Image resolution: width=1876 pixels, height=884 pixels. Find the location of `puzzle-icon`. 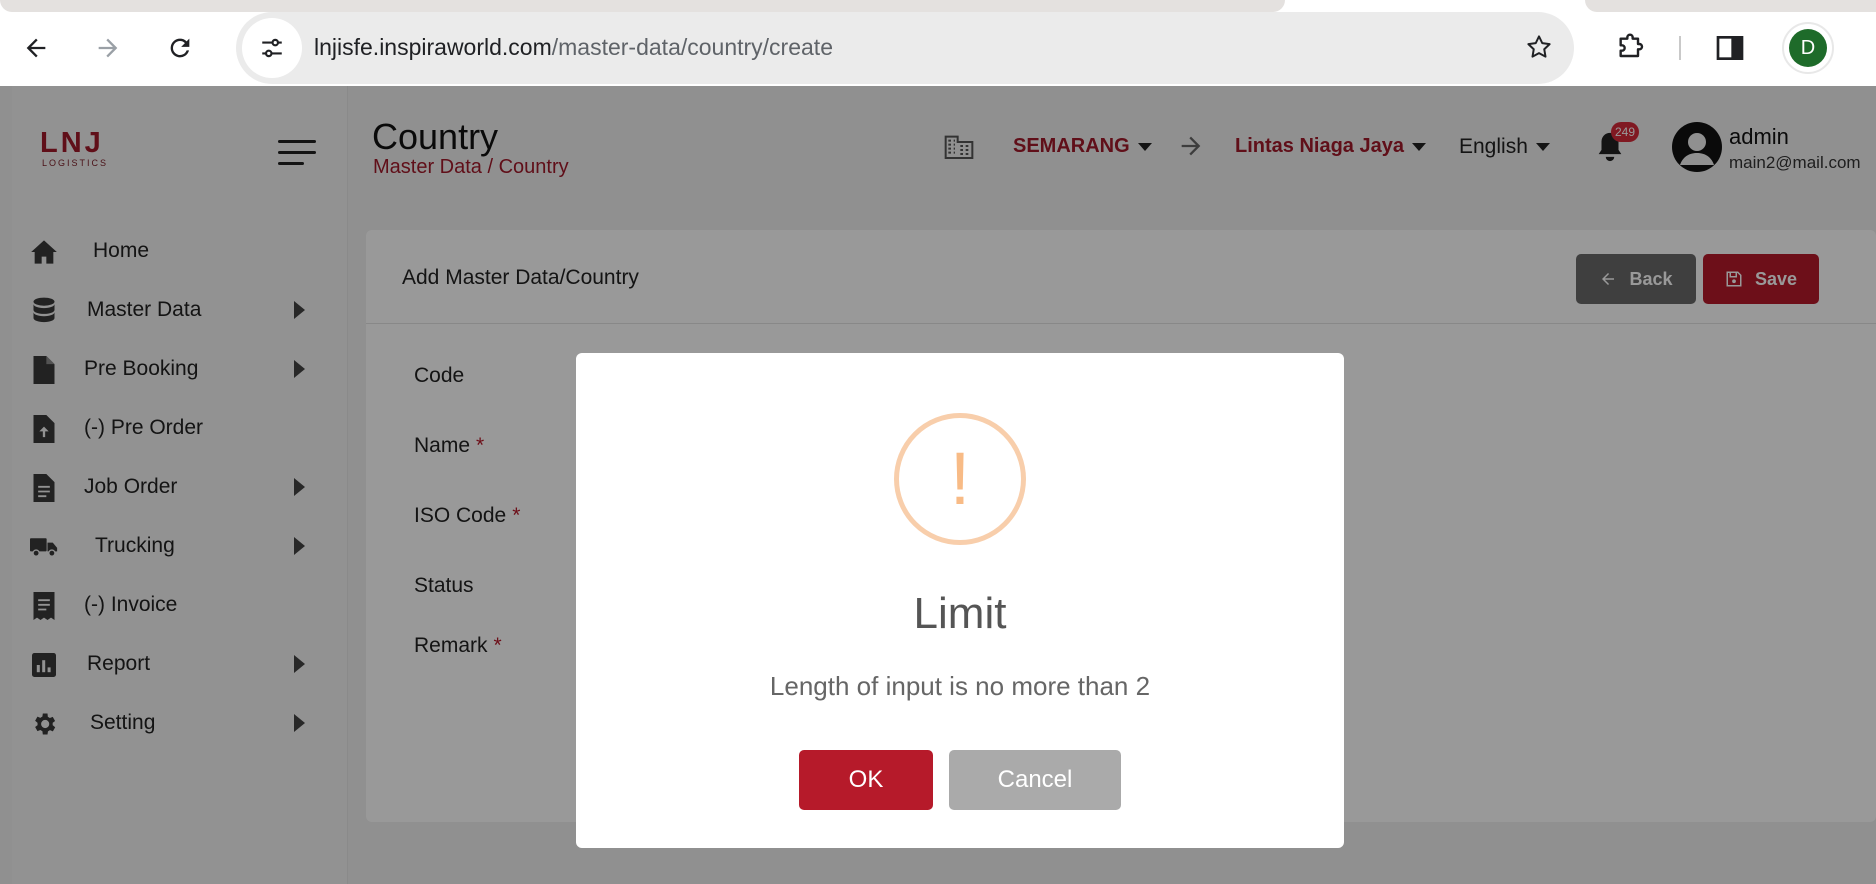

puzzle-icon is located at coordinates (1631, 45).